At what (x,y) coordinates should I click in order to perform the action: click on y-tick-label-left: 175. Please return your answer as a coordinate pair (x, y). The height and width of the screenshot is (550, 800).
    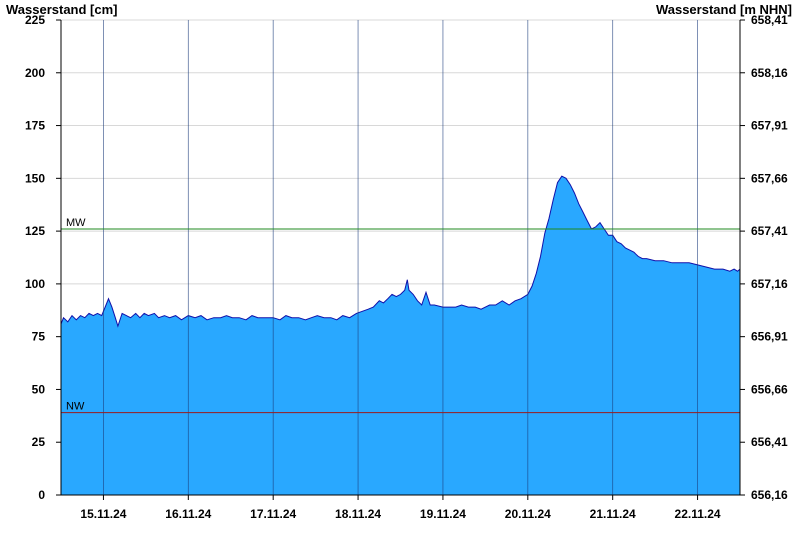
    Looking at the image, I should click on (35, 126).